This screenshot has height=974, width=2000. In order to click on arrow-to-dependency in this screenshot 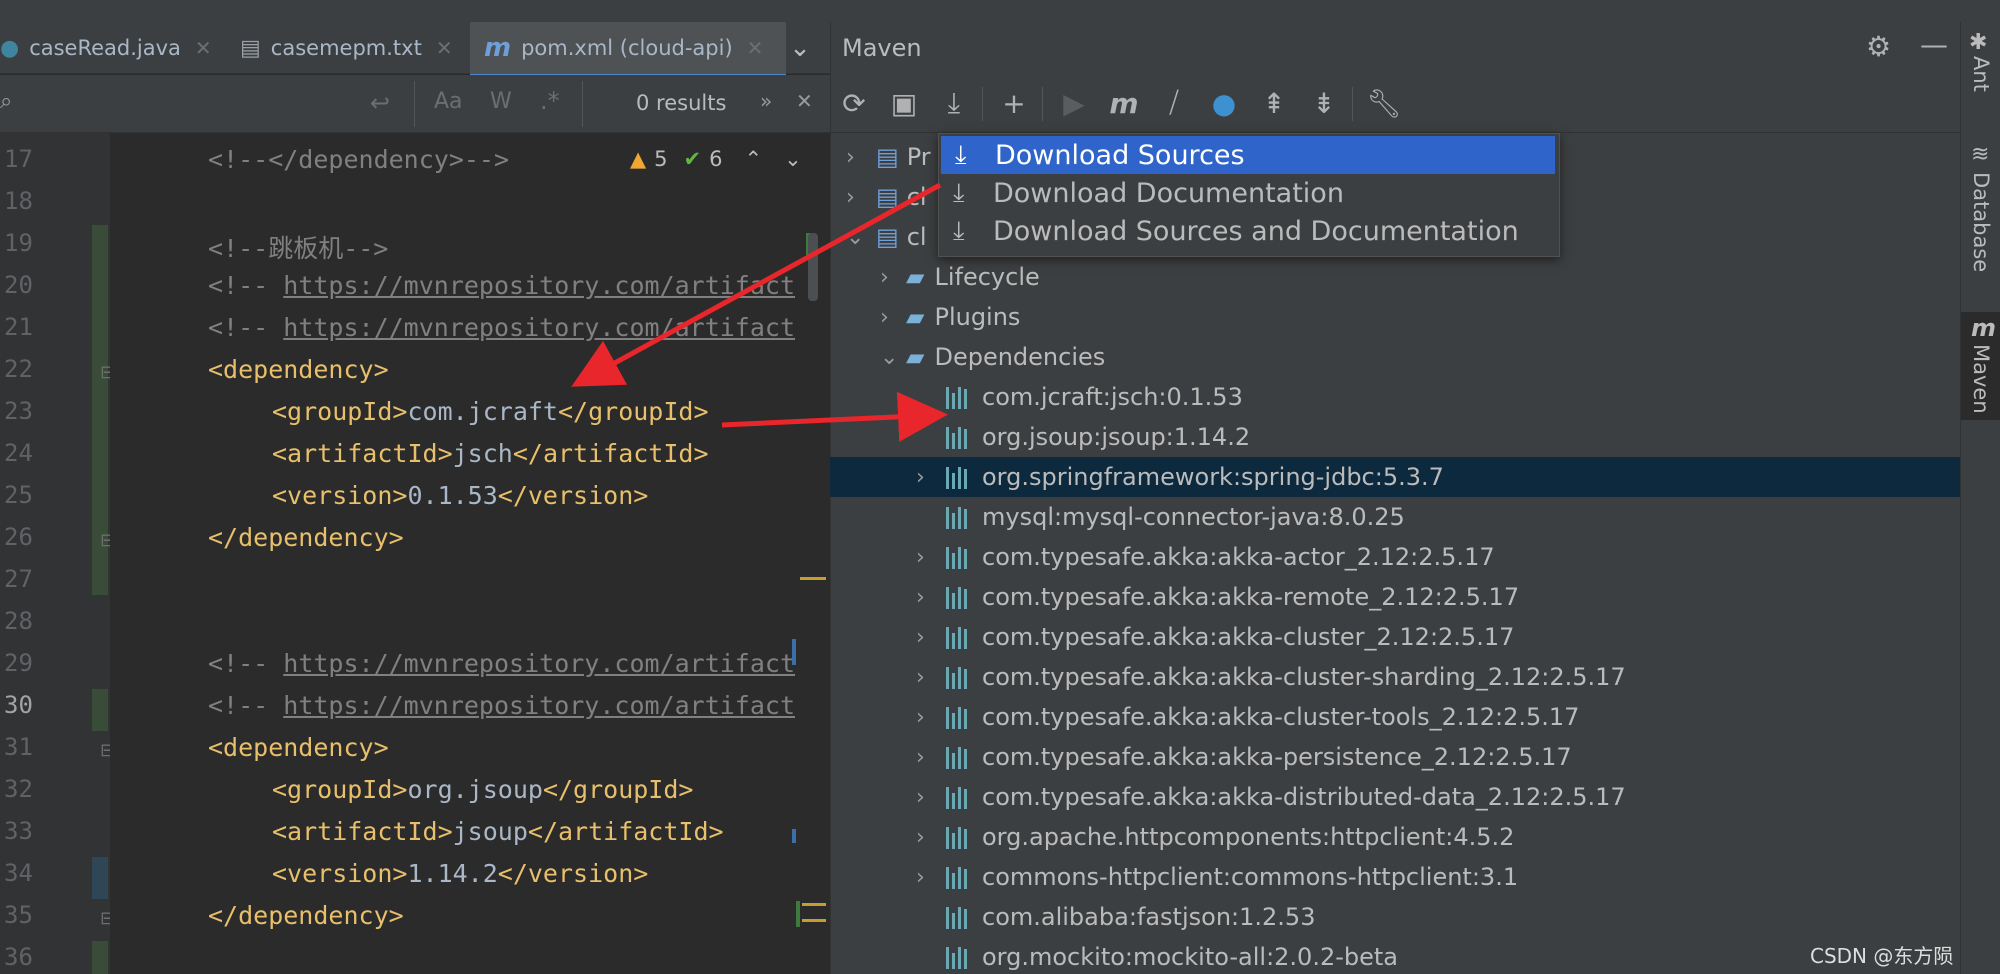, I will do `click(834, 416)`.